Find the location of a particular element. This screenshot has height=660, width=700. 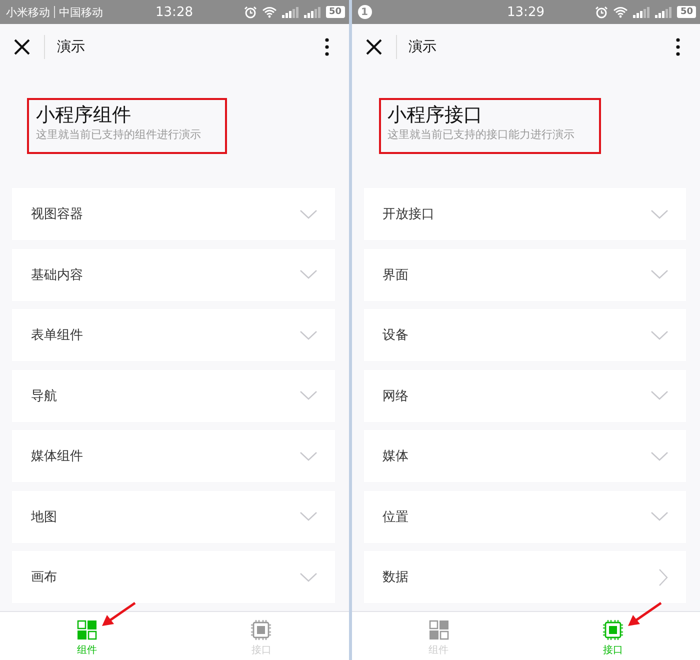

section-description: 这里就当前已支持的组件进行演示 is located at coordinates (118, 135).